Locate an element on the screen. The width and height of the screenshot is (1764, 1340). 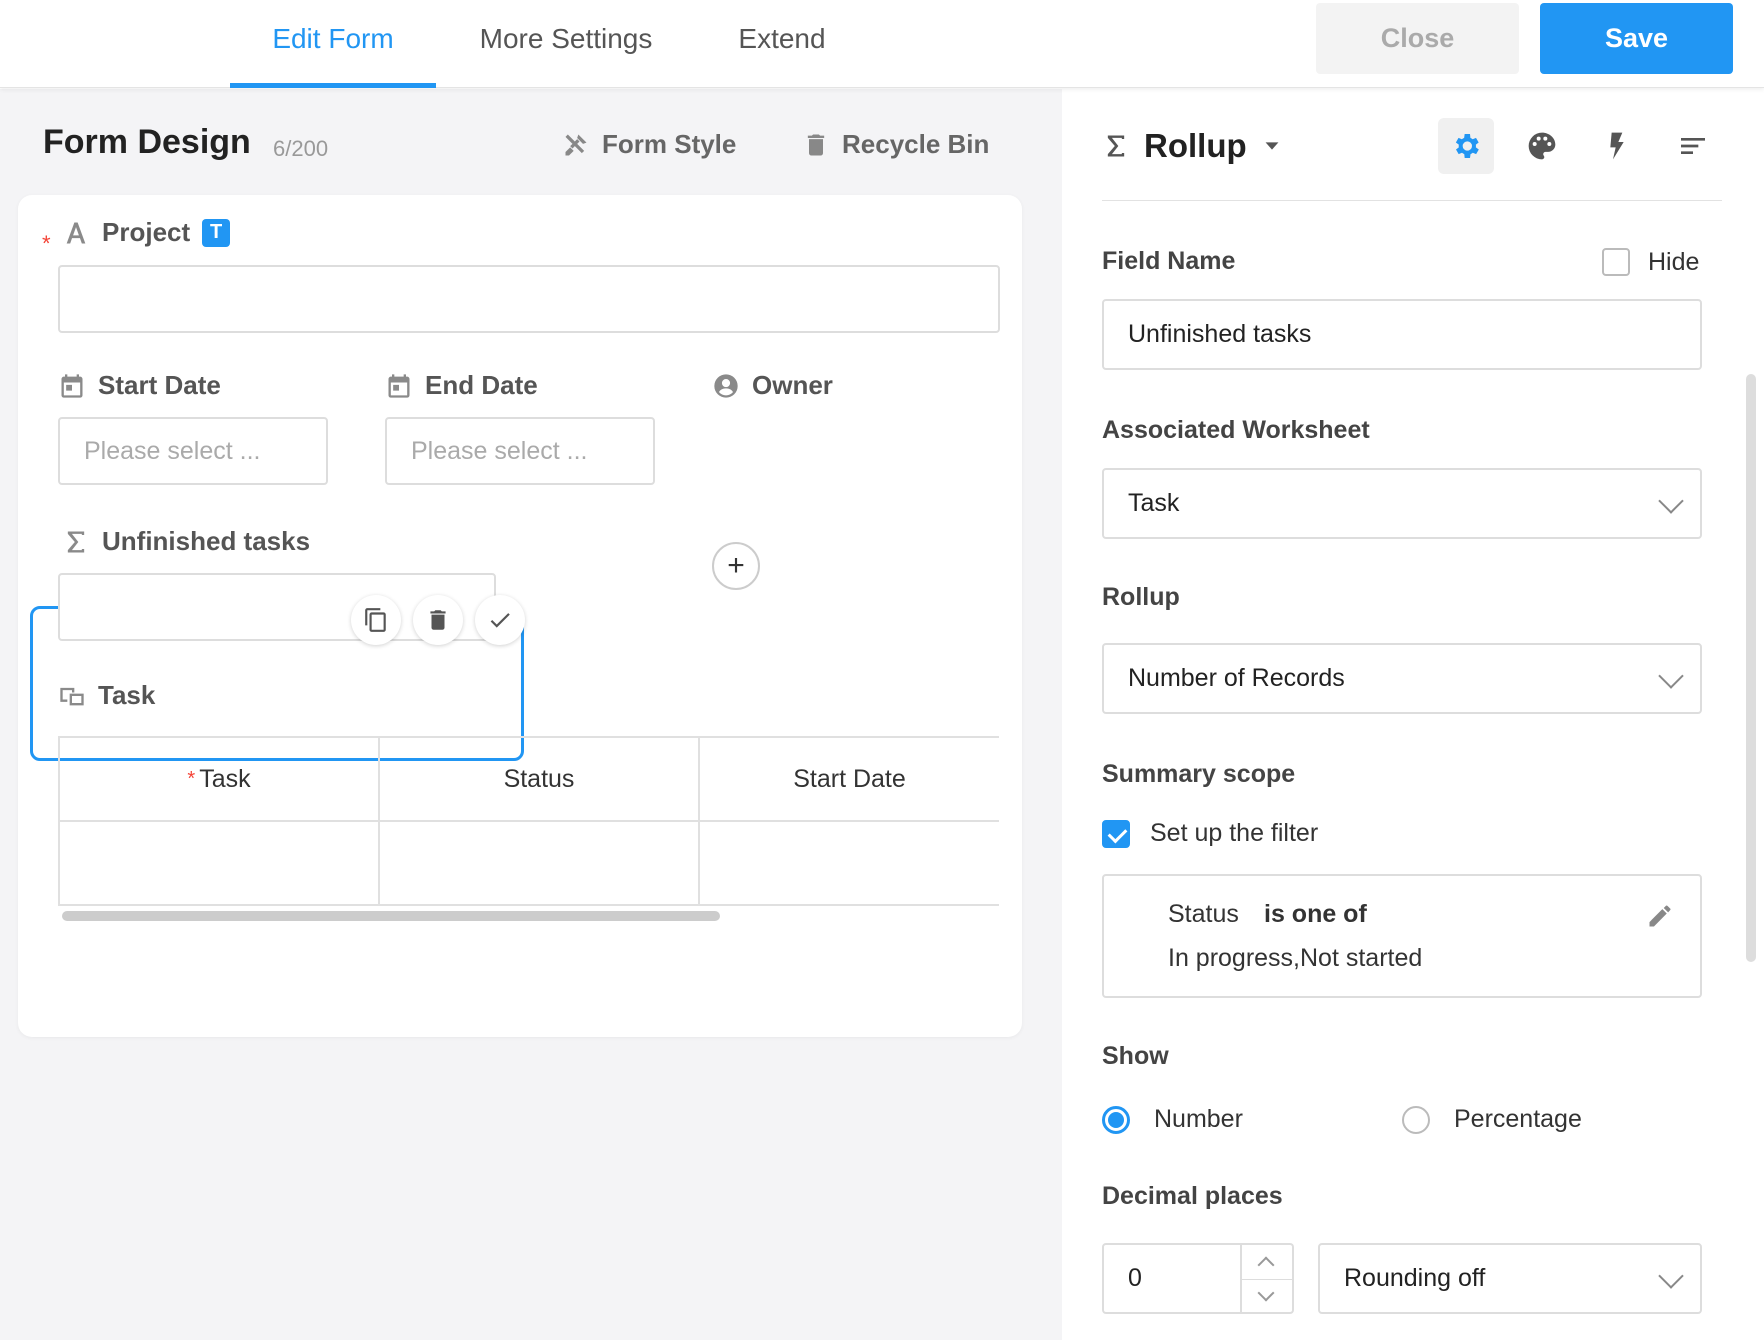
project-label: Project is located at coordinates (146, 232).